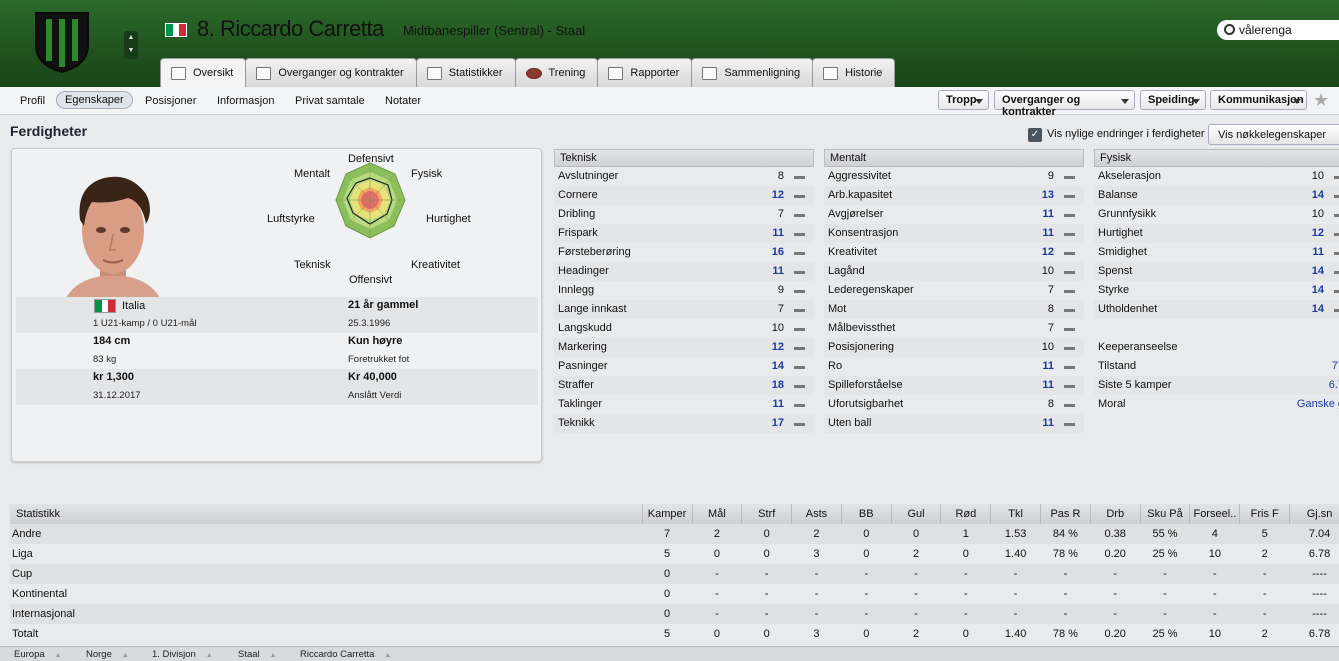 This screenshot has height=661, width=1339. Describe the element at coordinates (131, 45) in the screenshot. I see `player-navigate-arrows: ▲ ▼` at that location.